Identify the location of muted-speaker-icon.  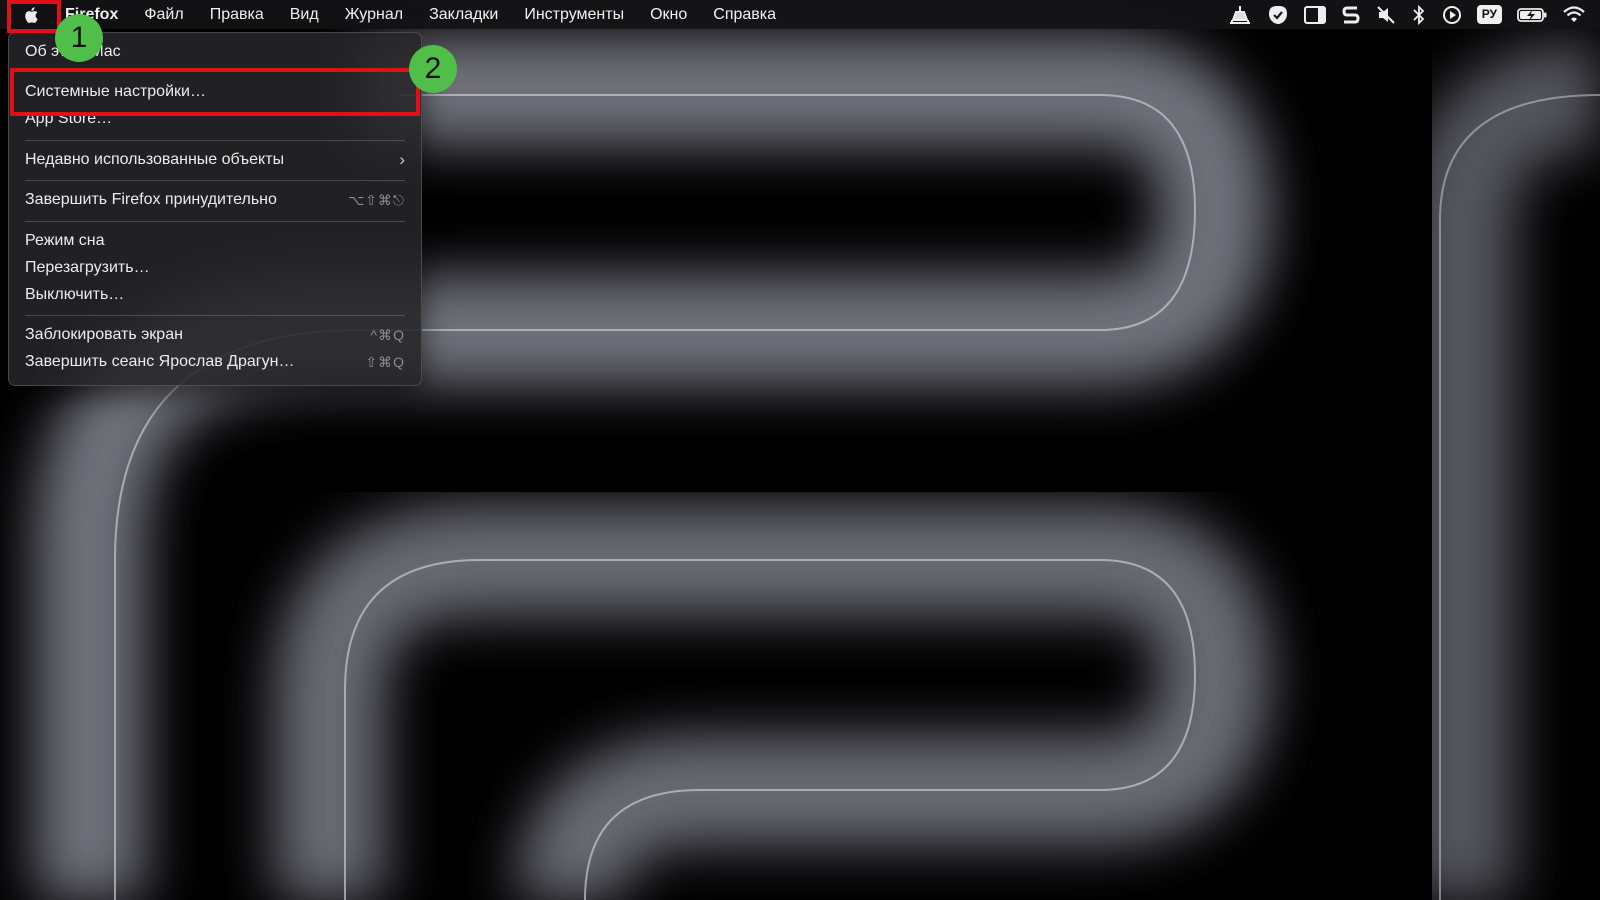
(1386, 14).